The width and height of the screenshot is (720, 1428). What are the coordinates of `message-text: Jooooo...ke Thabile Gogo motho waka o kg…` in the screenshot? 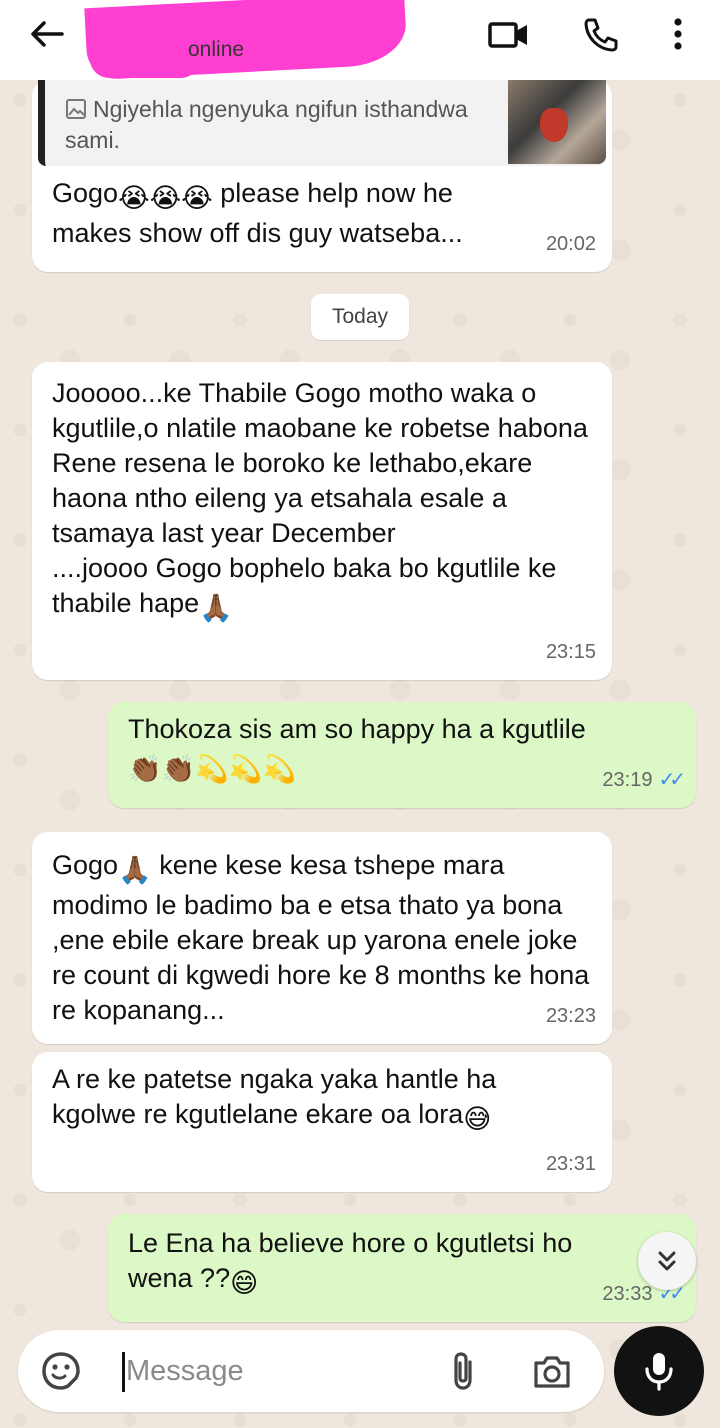 It's located at (322, 501).